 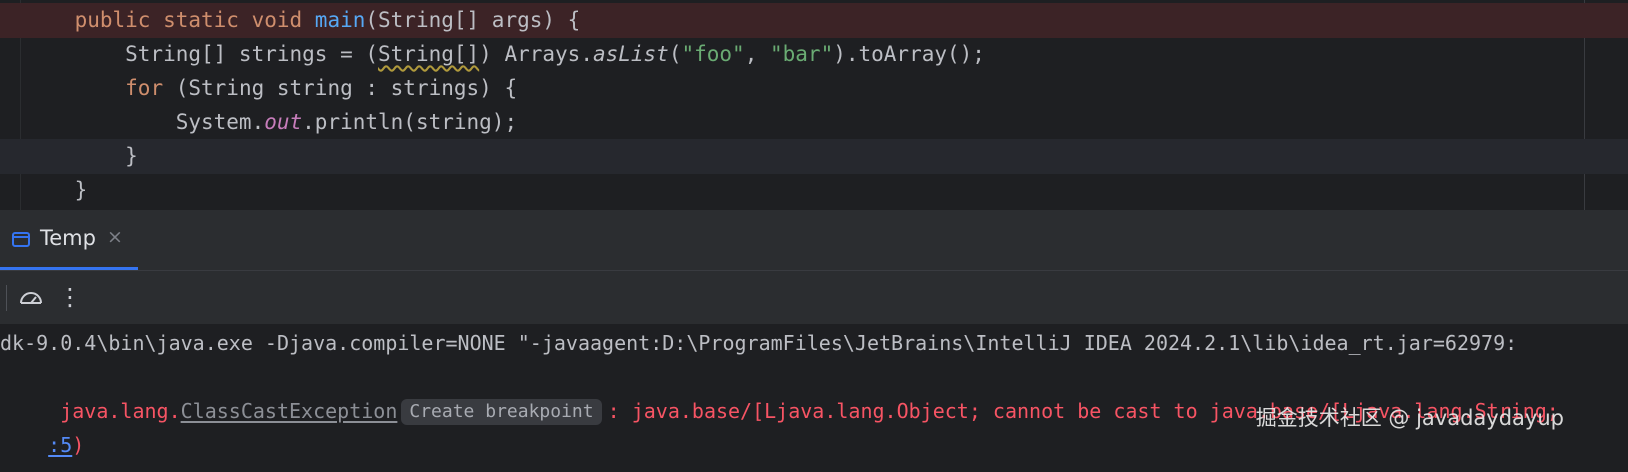 What do you see at coordinates (31, 298) in the screenshot?
I see `profiler-gauge-icon` at bounding box center [31, 298].